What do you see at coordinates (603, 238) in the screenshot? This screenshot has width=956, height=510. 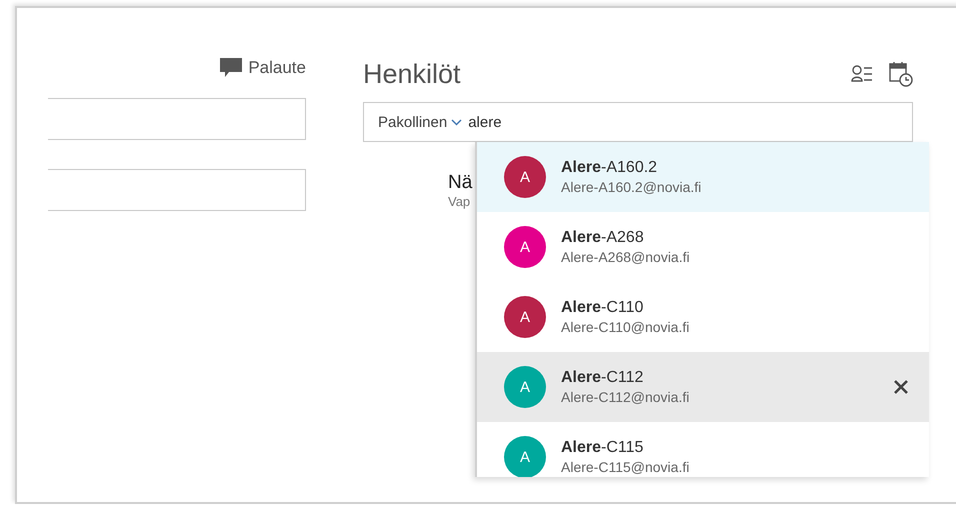 I see `contact-name: Alere-A268` at bounding box center [603, 238].